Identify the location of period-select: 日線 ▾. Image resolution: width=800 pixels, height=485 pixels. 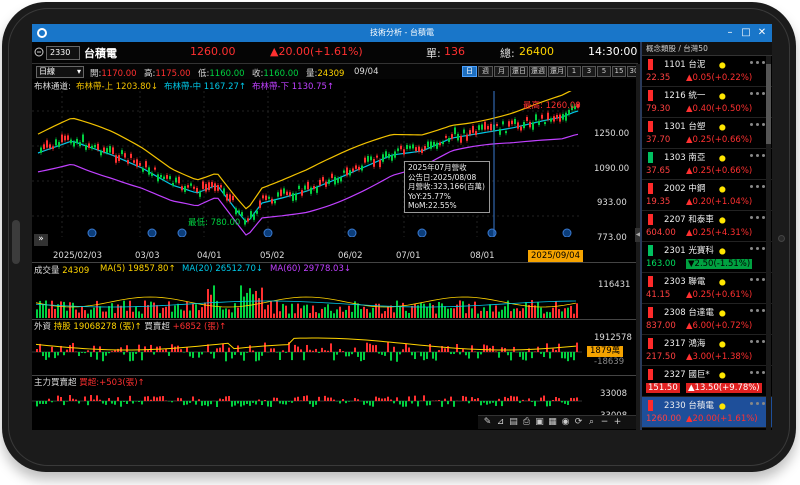
(60, 72).